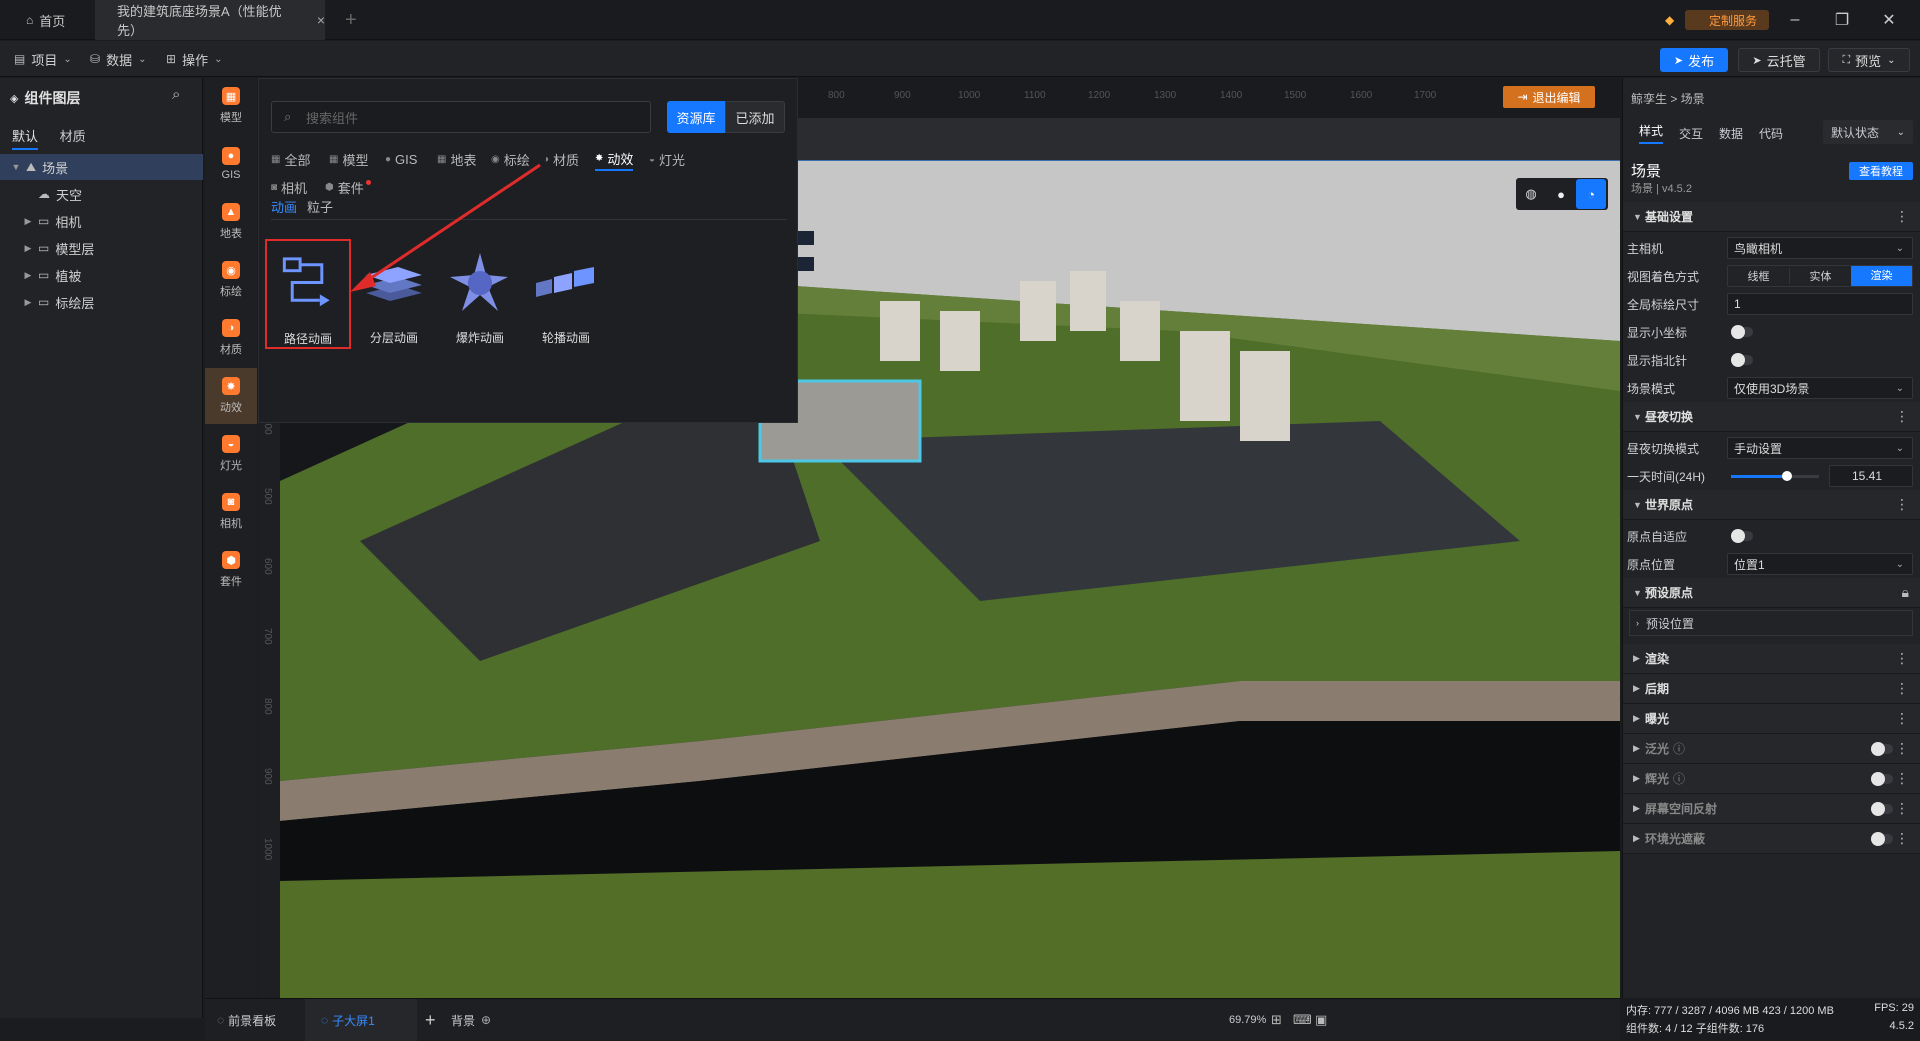 The width and height of the screenshot is (1920, 1041). I want to click on origin-pos-select: 位置1 ⌄, so click(1820, 564).